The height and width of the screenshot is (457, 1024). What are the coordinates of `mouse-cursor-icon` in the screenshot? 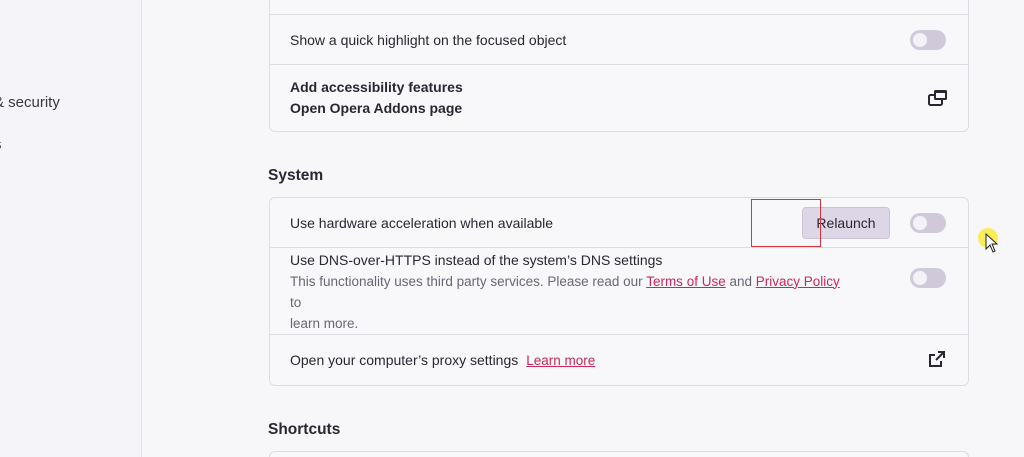 It's located at (992, 245).